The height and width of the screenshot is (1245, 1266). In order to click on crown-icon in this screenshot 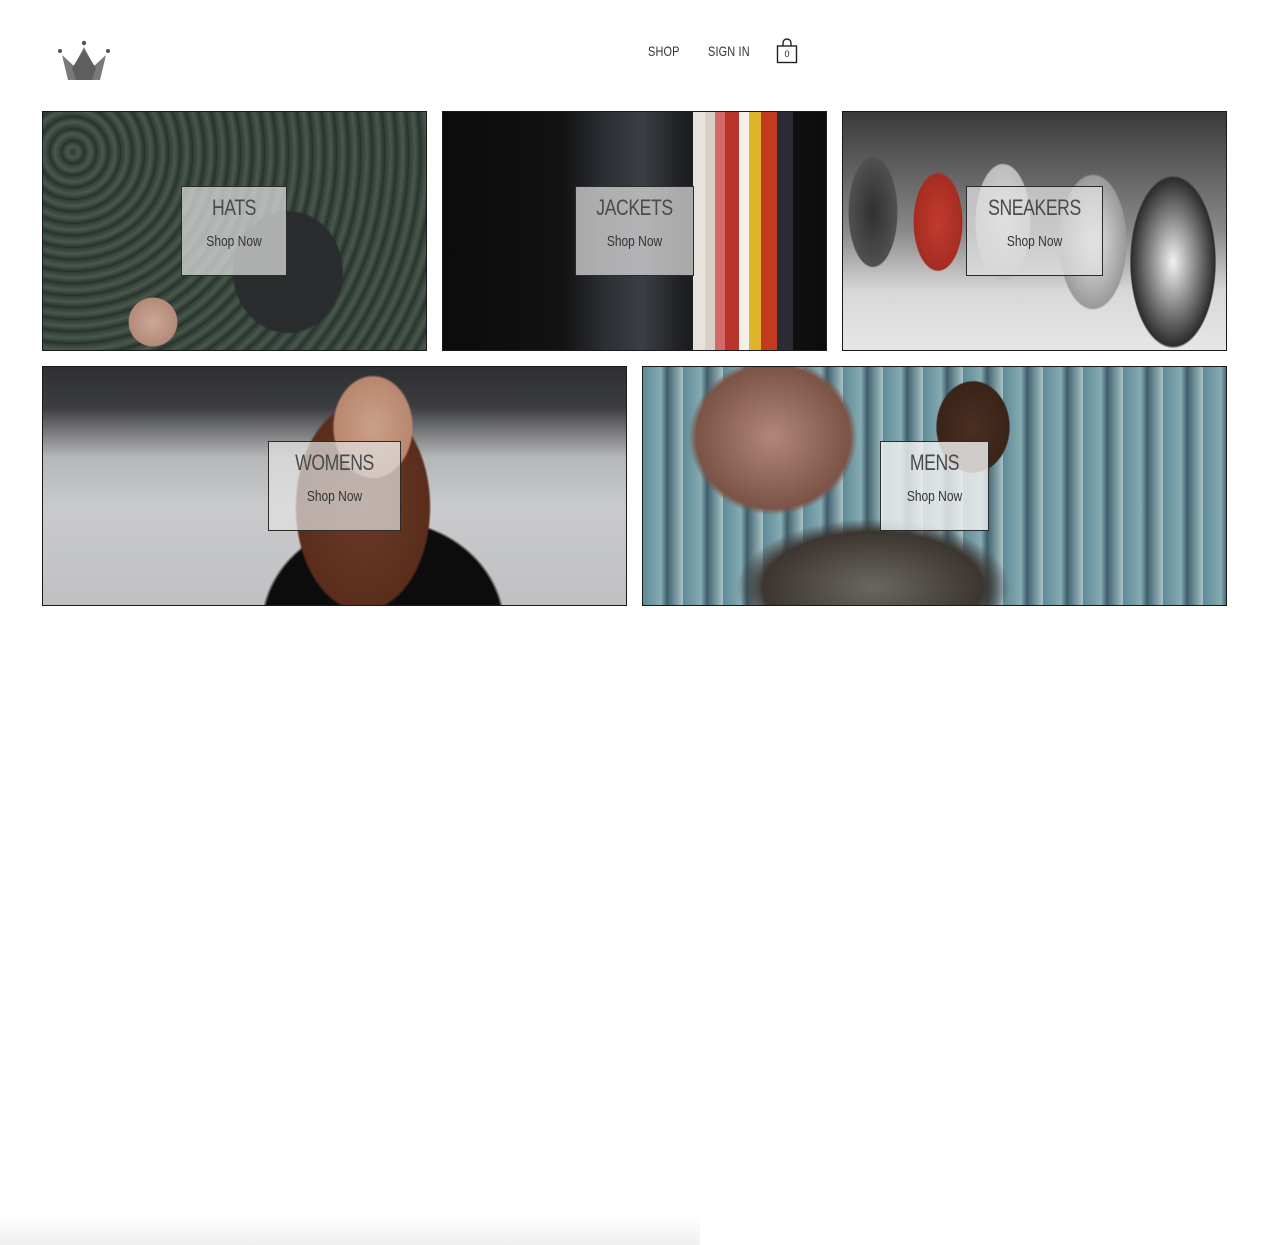, I will do `click(84, 60)`.